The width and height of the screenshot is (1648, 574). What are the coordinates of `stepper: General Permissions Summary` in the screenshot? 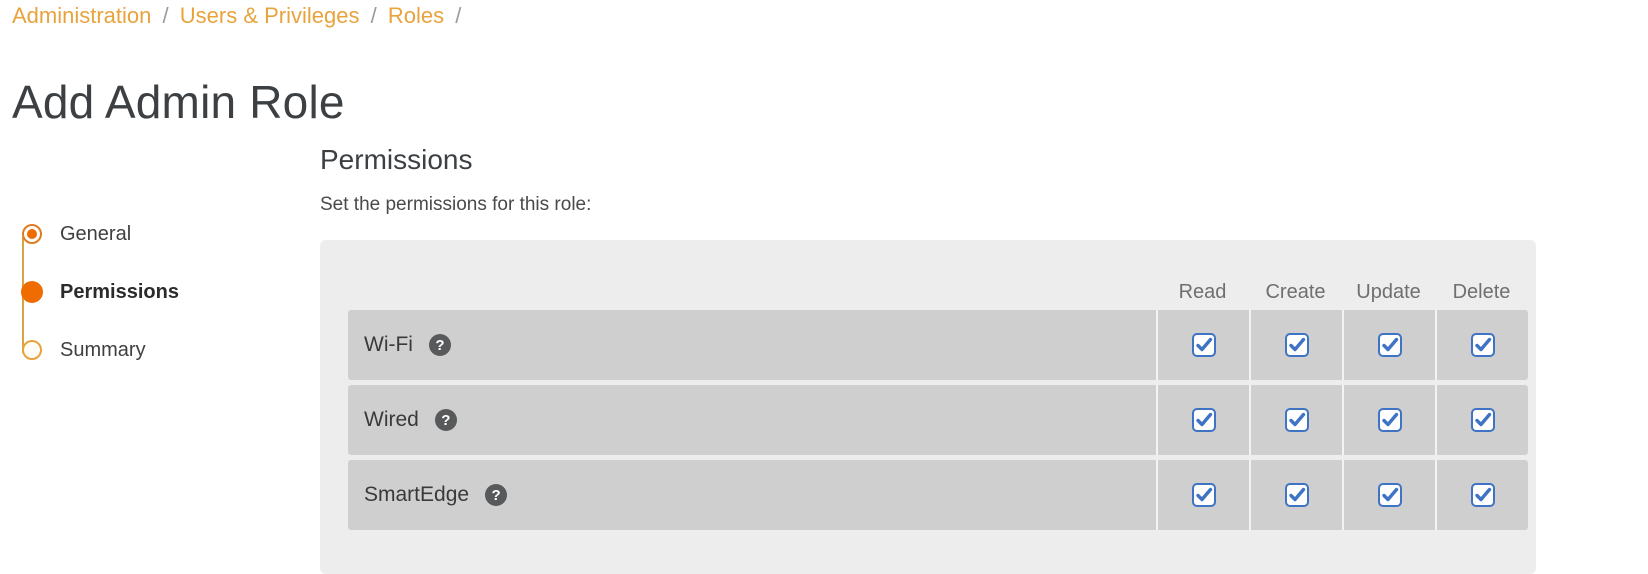 It's located at (154, 292).